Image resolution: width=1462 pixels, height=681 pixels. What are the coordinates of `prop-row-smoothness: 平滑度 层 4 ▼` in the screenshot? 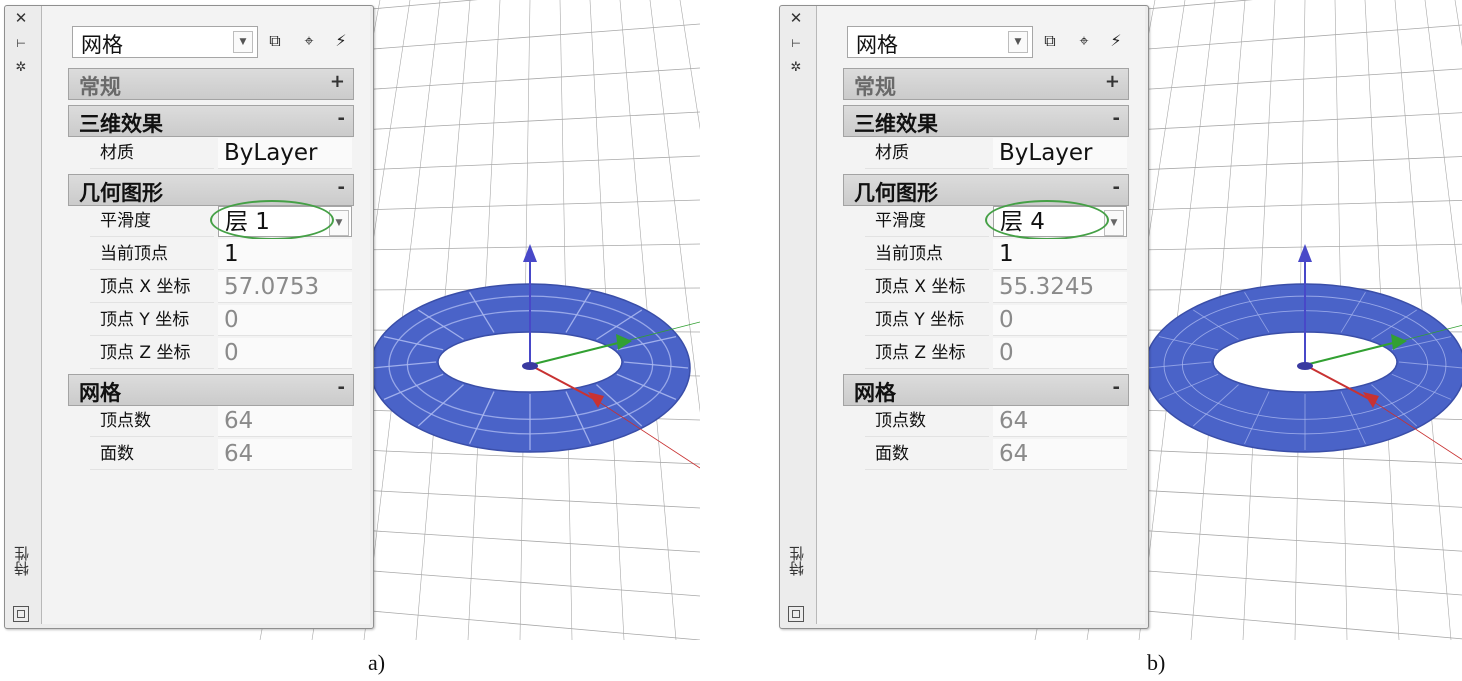 It's located at (996, 220).